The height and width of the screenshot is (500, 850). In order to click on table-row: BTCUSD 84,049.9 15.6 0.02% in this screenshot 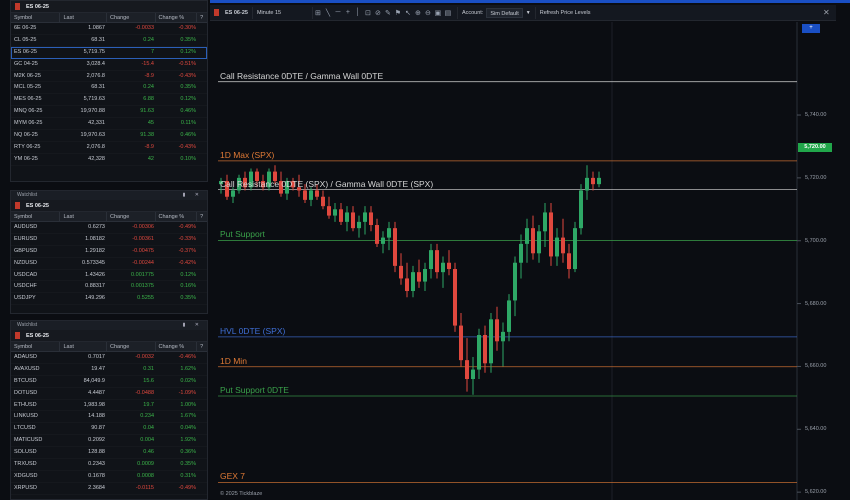, I will do `click(109, 382)`.